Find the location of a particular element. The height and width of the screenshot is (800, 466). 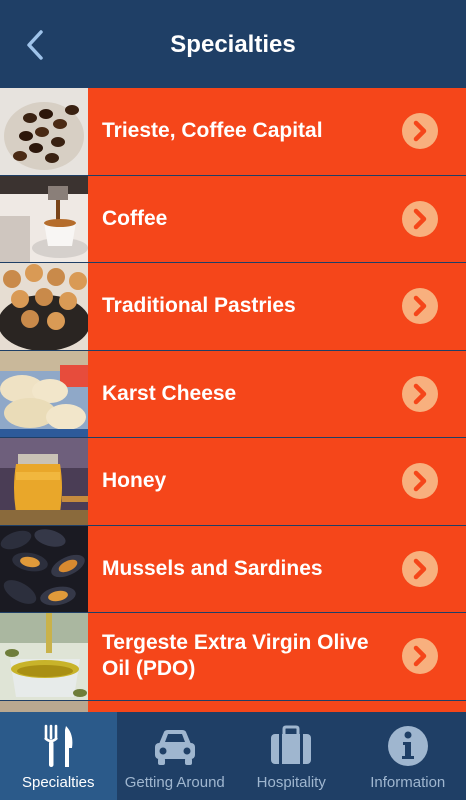

list-item-cell: Trieste, Coffee Capital is located at coordinates (277, 131).